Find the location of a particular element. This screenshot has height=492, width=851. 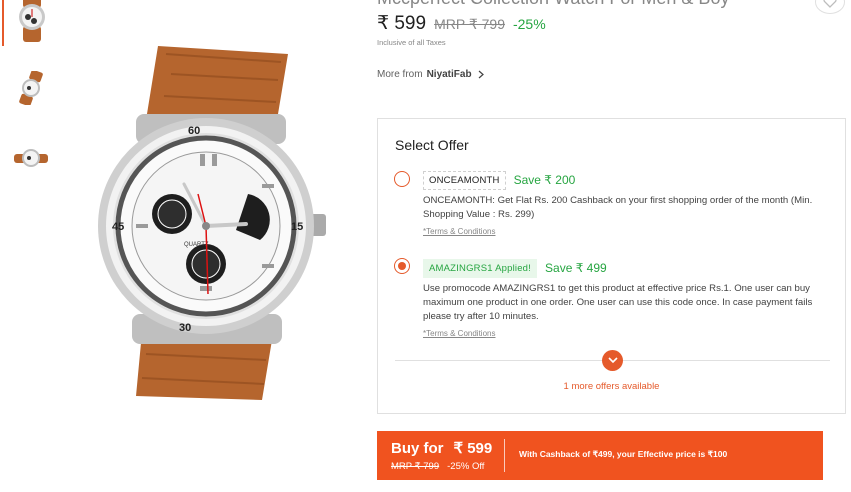

svg-text: 45 is located at coordinates (118, 227).